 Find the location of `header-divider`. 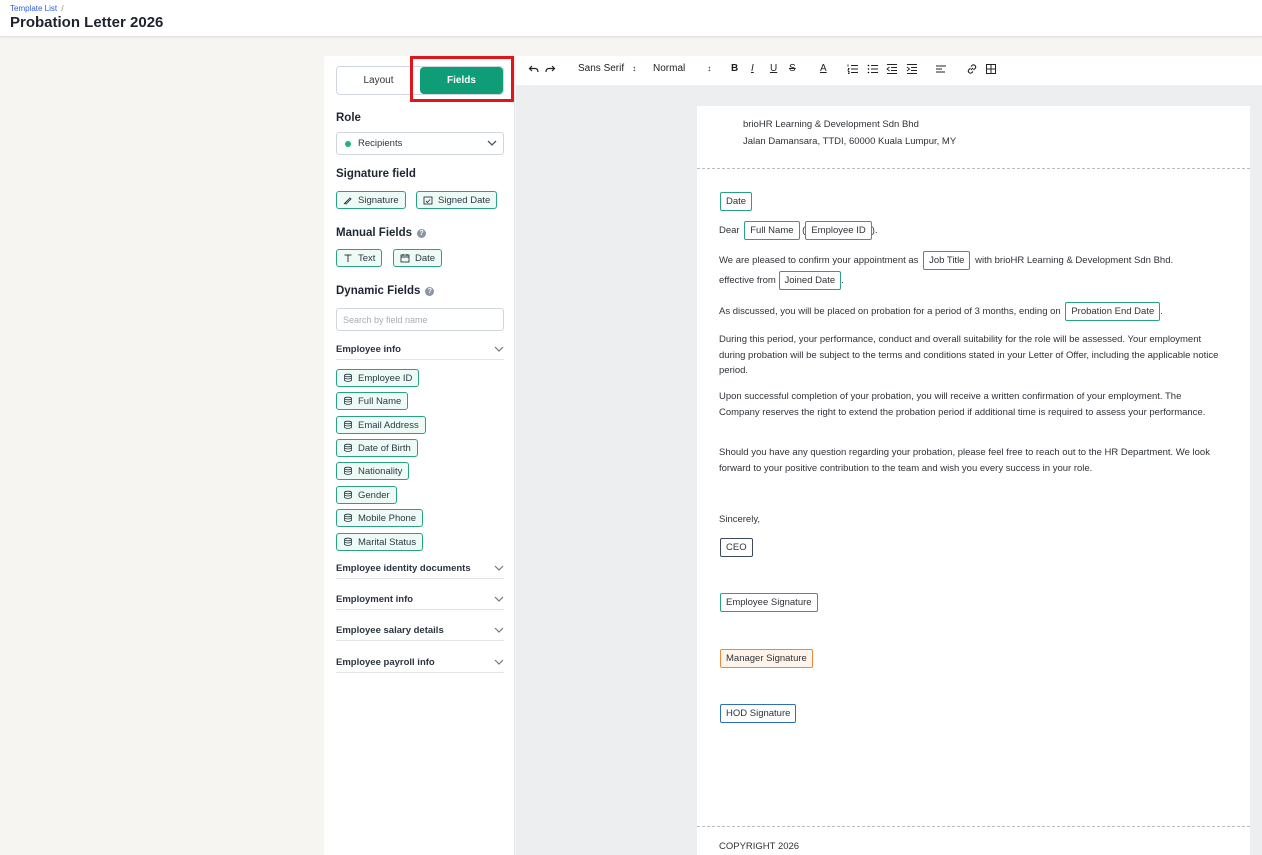

header-divider is located at coordinates (973, 168).